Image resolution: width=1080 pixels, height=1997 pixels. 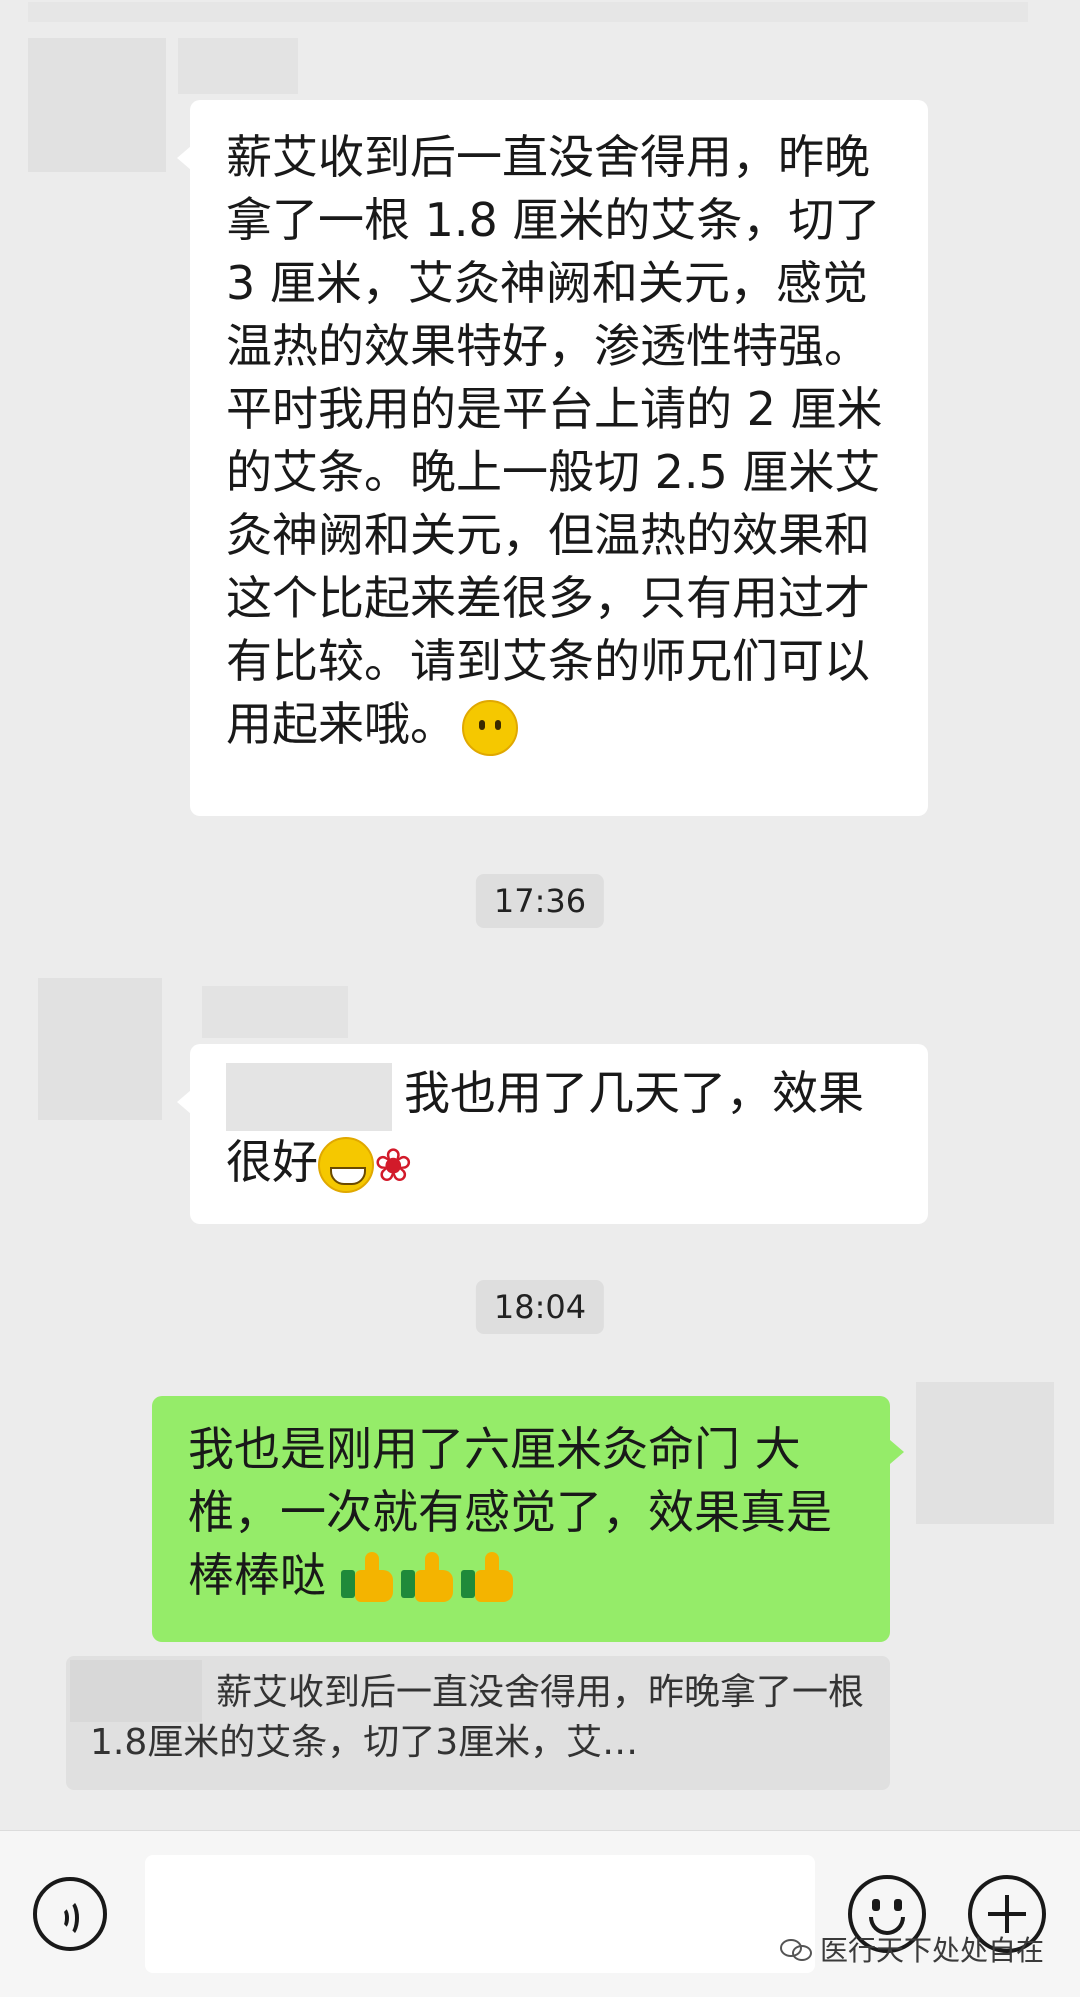 I want to click on input-bar: 医行天下处处自在, so click(x=540, y=1913).